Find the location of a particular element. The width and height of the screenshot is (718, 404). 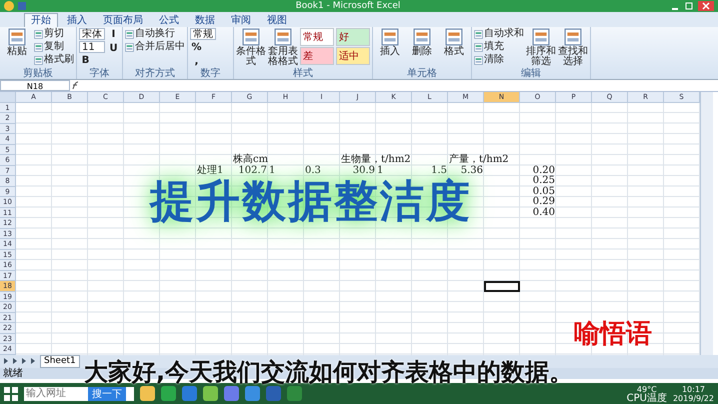

ribbon-button: 套用表格格式 is located at coordinates (283, 47).